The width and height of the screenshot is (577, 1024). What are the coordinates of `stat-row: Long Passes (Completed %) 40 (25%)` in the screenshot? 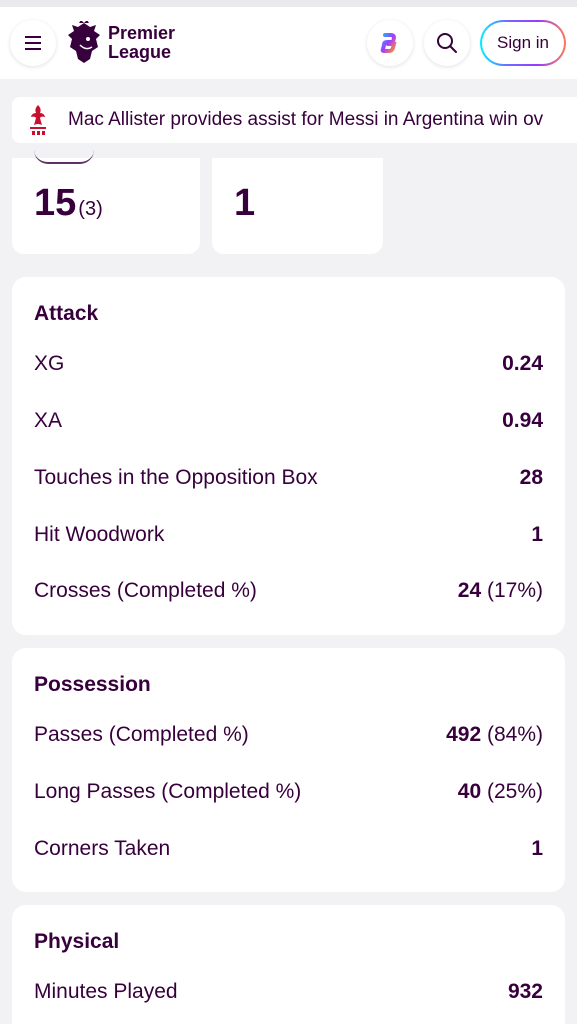 It's located at (288, 792).